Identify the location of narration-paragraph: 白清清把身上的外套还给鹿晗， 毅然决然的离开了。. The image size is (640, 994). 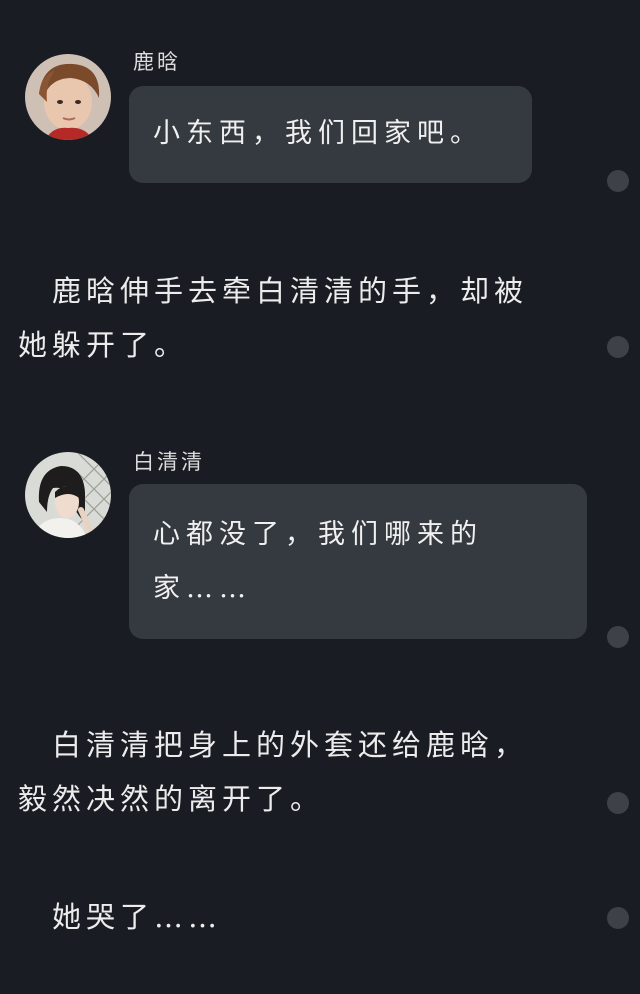
(308, 772).